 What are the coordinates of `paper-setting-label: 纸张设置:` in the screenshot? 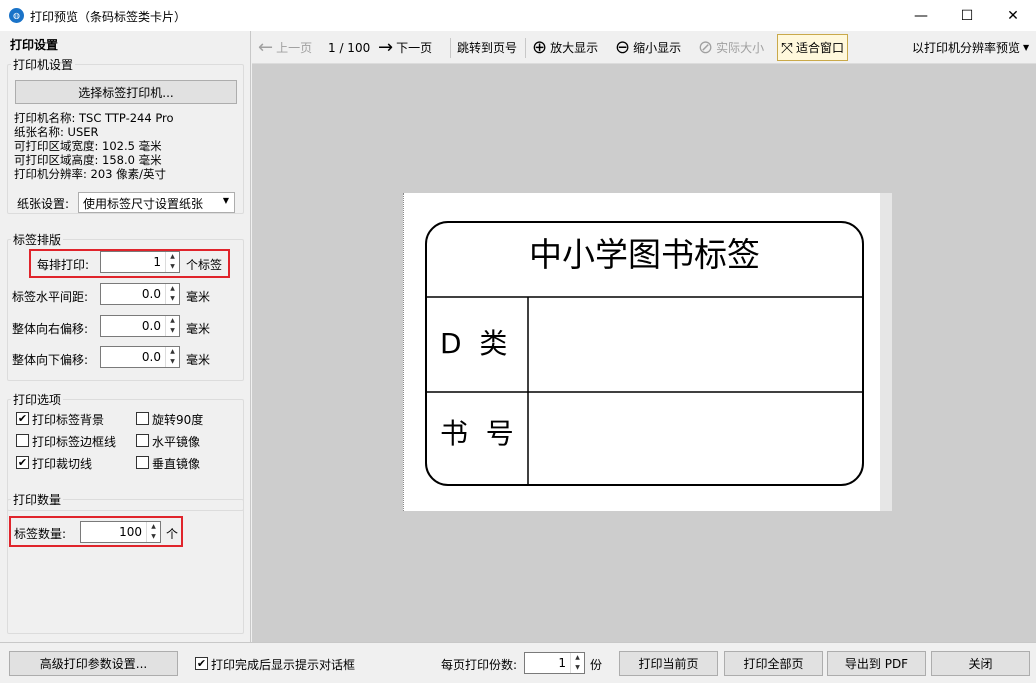 It's located at (43, 204).